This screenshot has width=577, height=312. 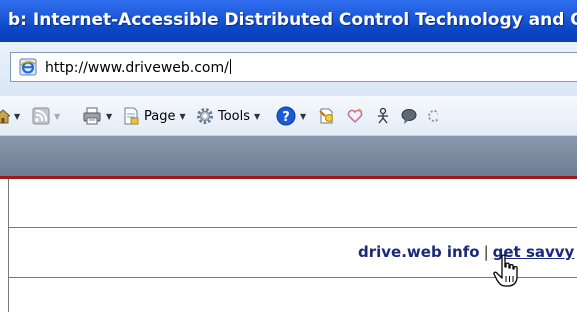 I want to click on extra-tool-button, so click(x=432, y=116).